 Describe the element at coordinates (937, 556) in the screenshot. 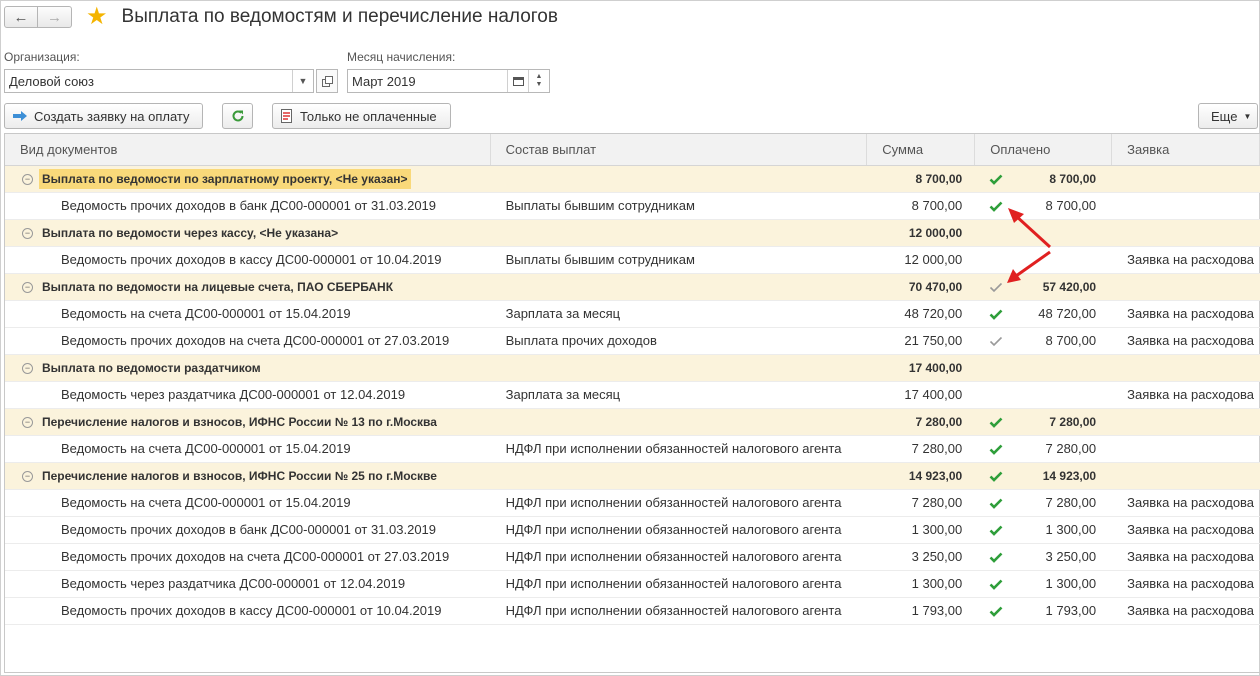

I see `sum-cell: 3 250,00` at that location.